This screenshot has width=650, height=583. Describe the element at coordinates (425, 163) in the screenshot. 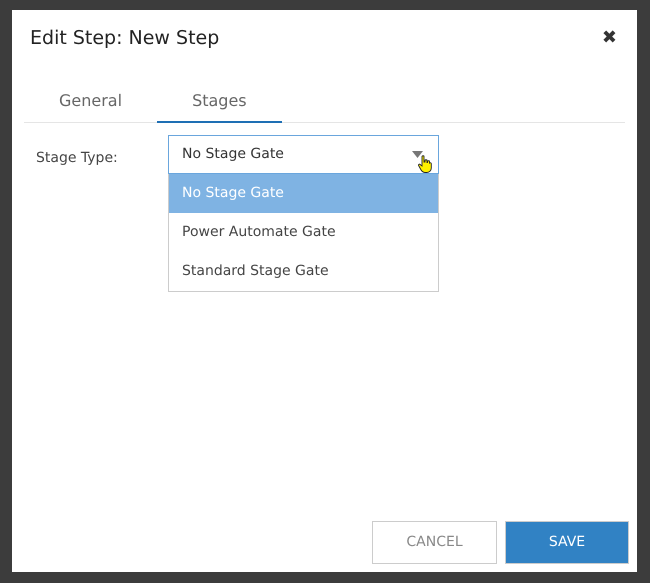

I see `hand-cursor-icon` at that location.